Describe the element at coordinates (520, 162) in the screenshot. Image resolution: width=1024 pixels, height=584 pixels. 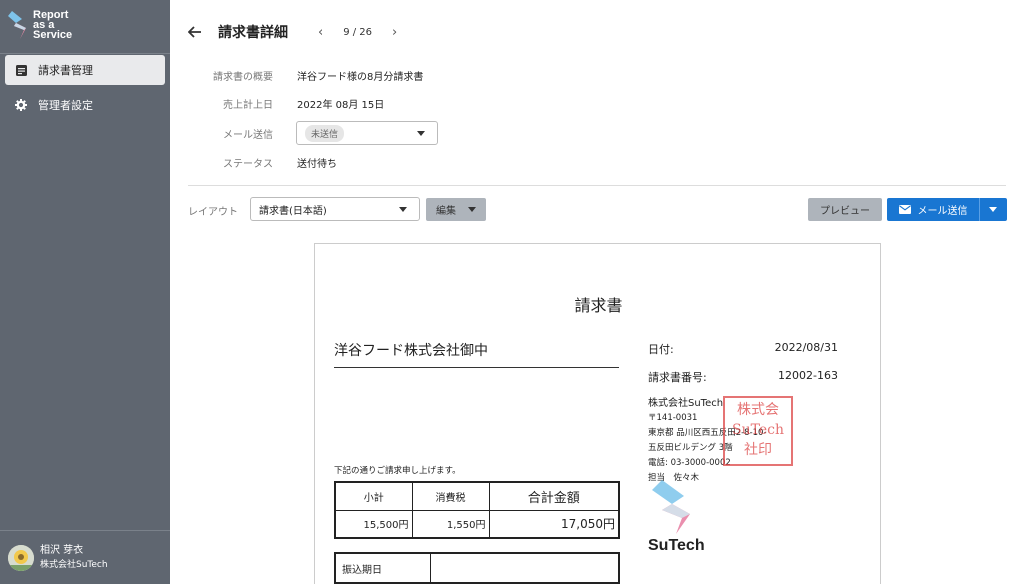
I see `status-row: ステータス 送付待ち` at that location.